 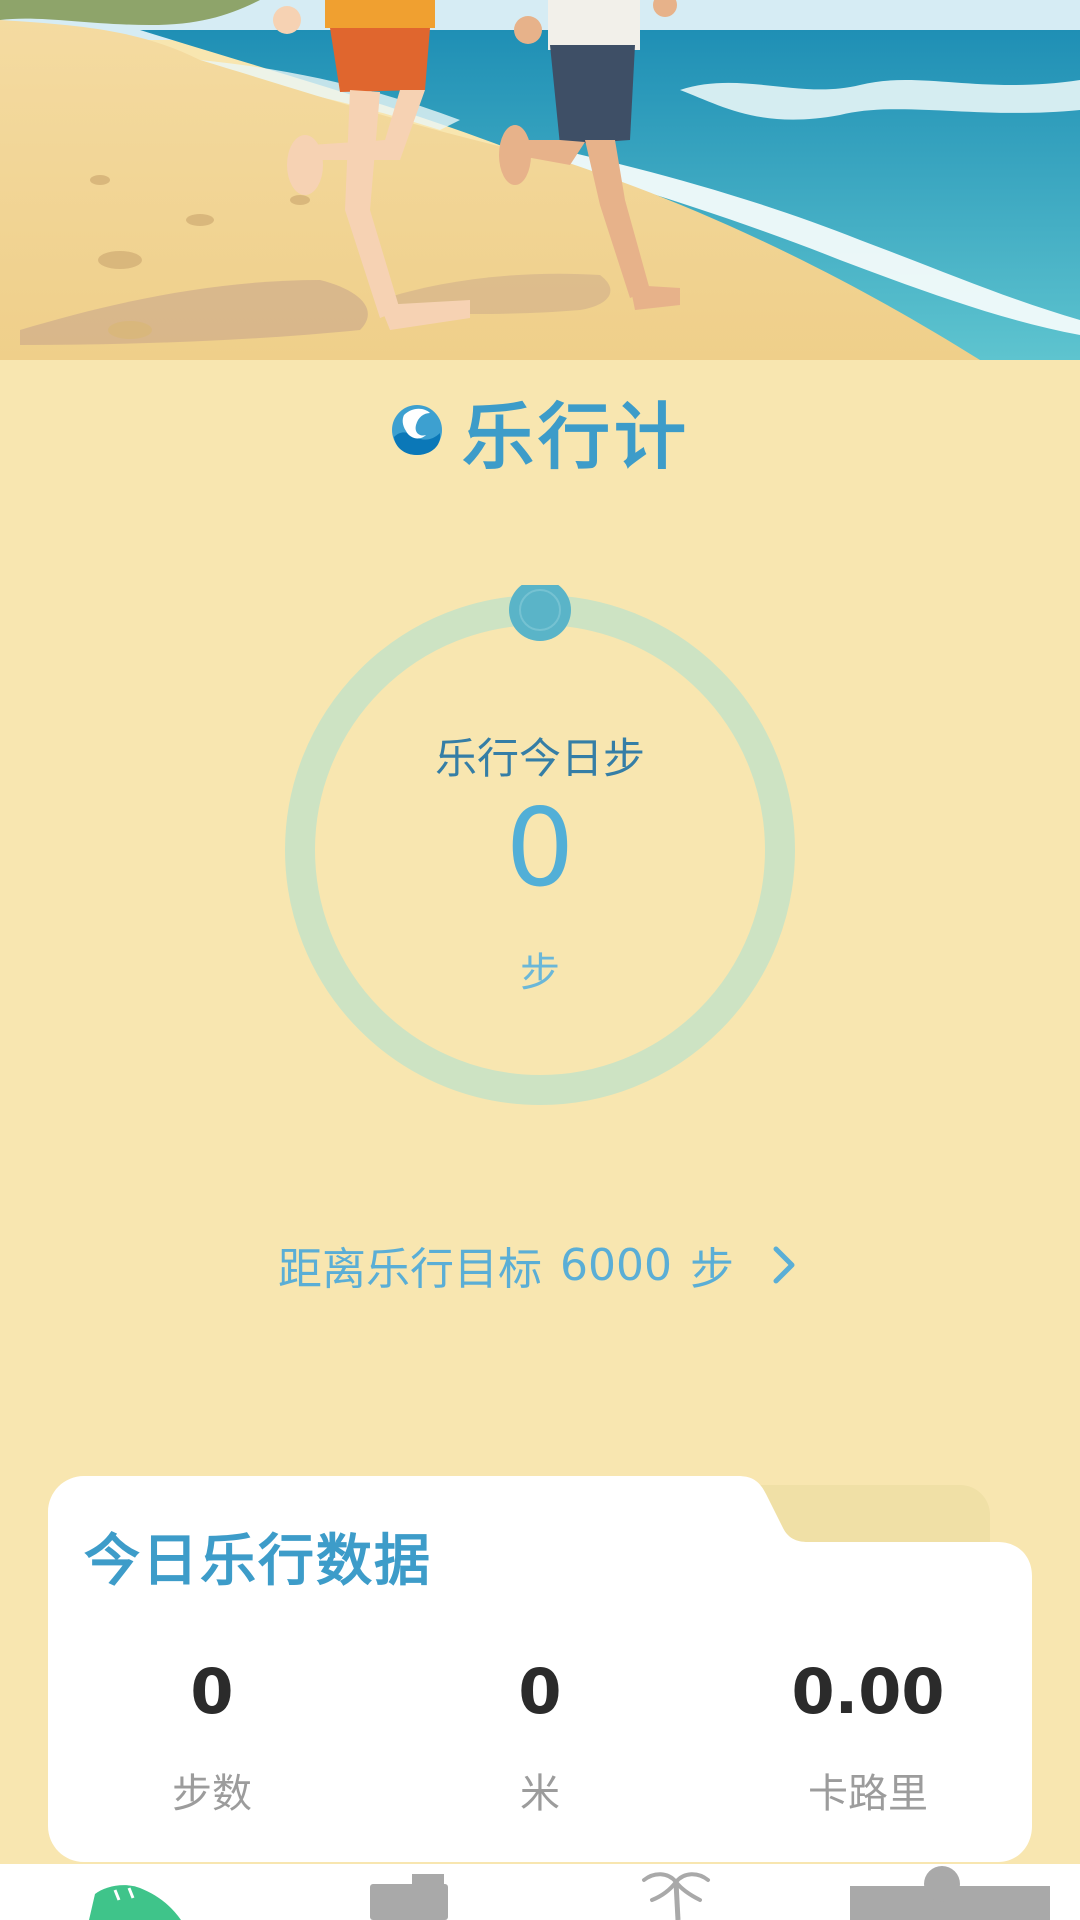 What do you see at coordinates (868, 1794) in the screenshot?
I see `stat-label: 卡路里` at bounding box center [868, 1794].